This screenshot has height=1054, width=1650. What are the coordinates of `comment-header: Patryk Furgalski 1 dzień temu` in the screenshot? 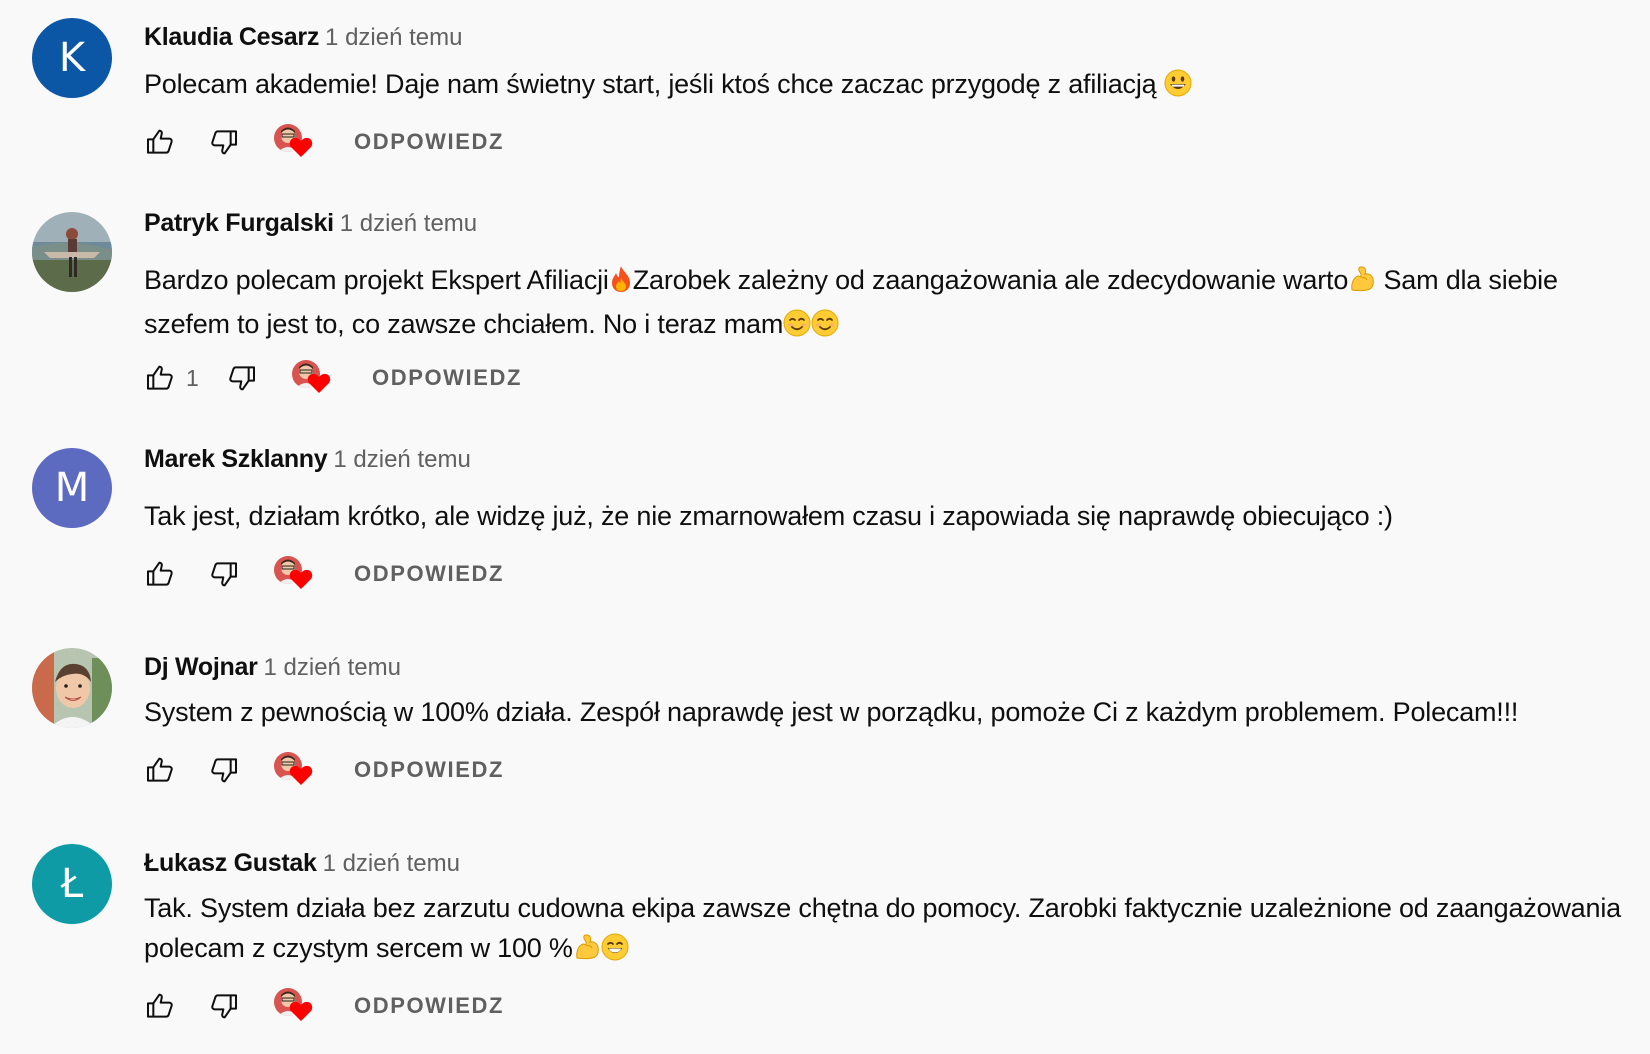 It's located at (310, 225).